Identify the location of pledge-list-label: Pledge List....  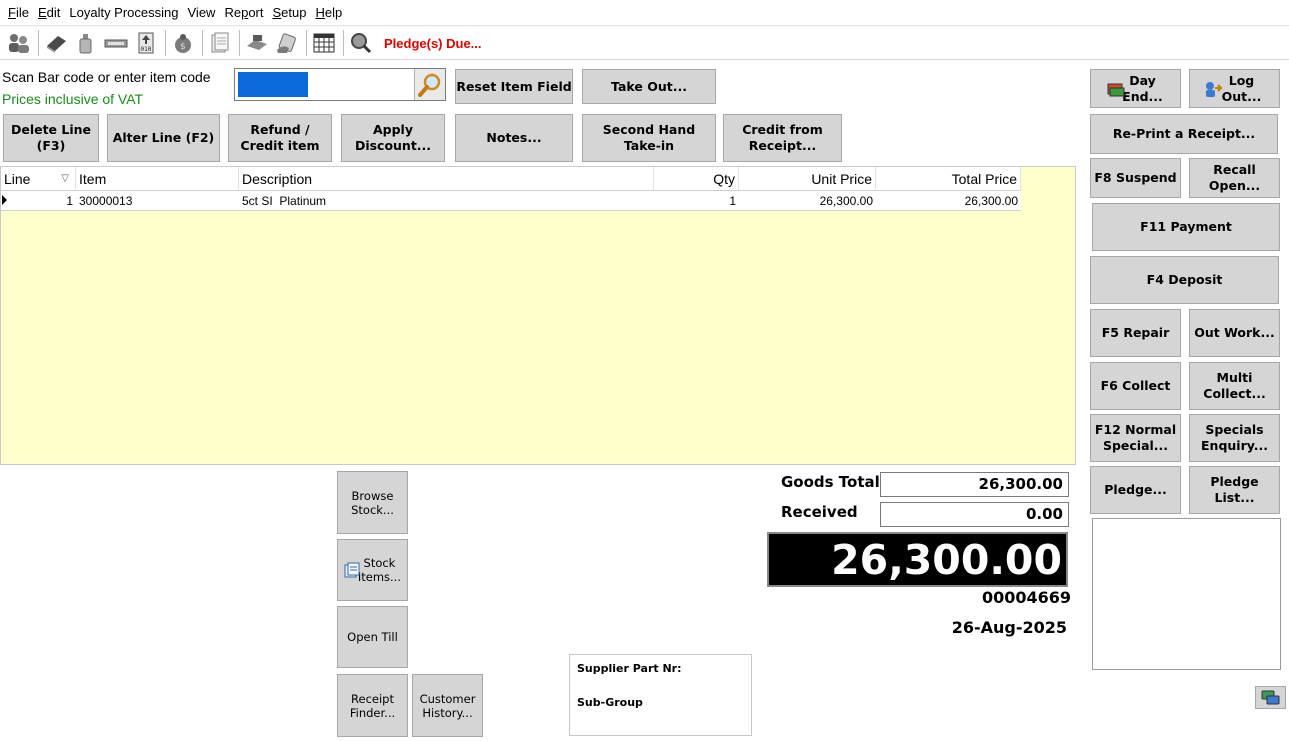
(1234, 489).